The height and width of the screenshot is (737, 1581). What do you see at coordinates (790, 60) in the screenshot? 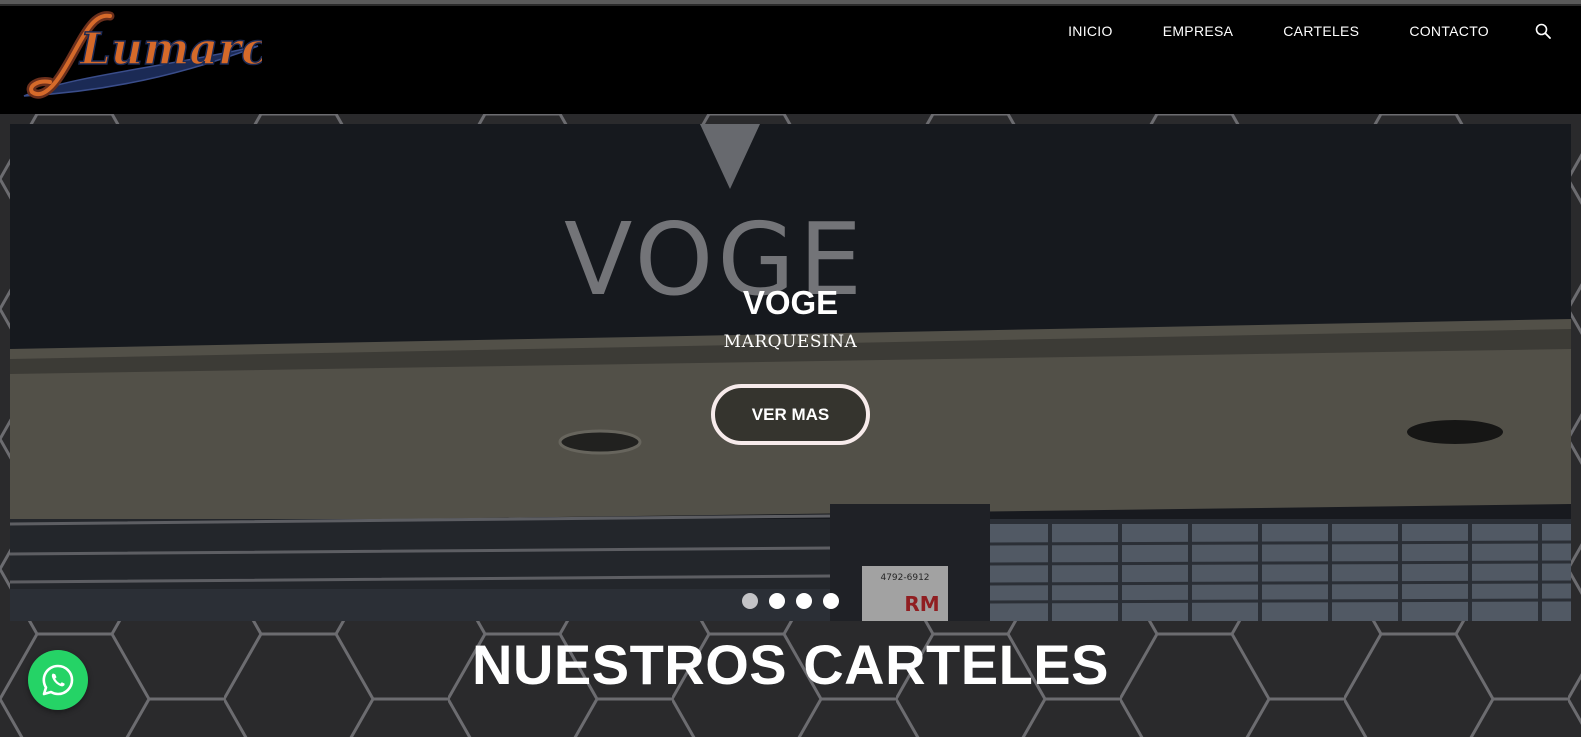
I see `site-header: Lumarc INICIO EMPRESA CARTELES CONTACTO` at bounding box center [790, 60].